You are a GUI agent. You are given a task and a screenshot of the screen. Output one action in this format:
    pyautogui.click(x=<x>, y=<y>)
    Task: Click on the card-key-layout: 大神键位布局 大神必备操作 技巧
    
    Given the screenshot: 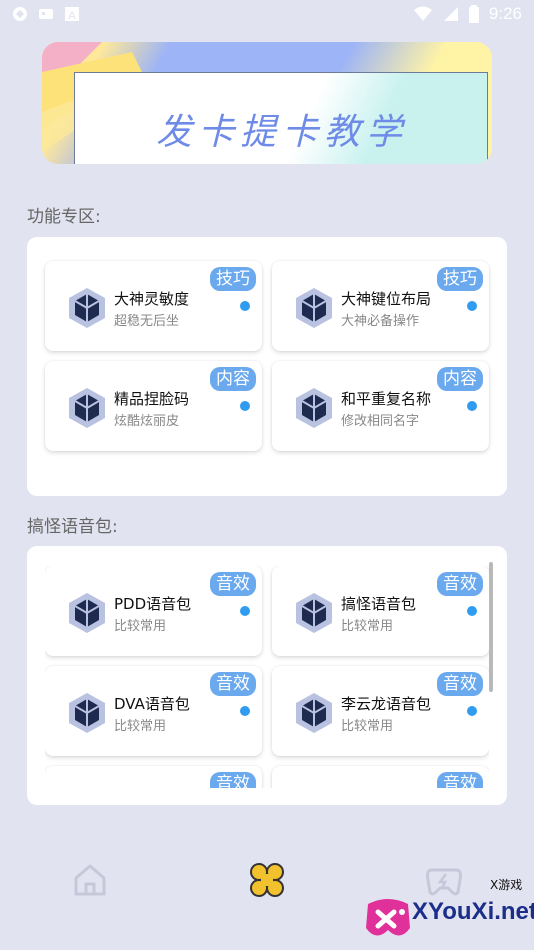 What is the action you would take?
    pyautogui.click(x=380, y=306)
    